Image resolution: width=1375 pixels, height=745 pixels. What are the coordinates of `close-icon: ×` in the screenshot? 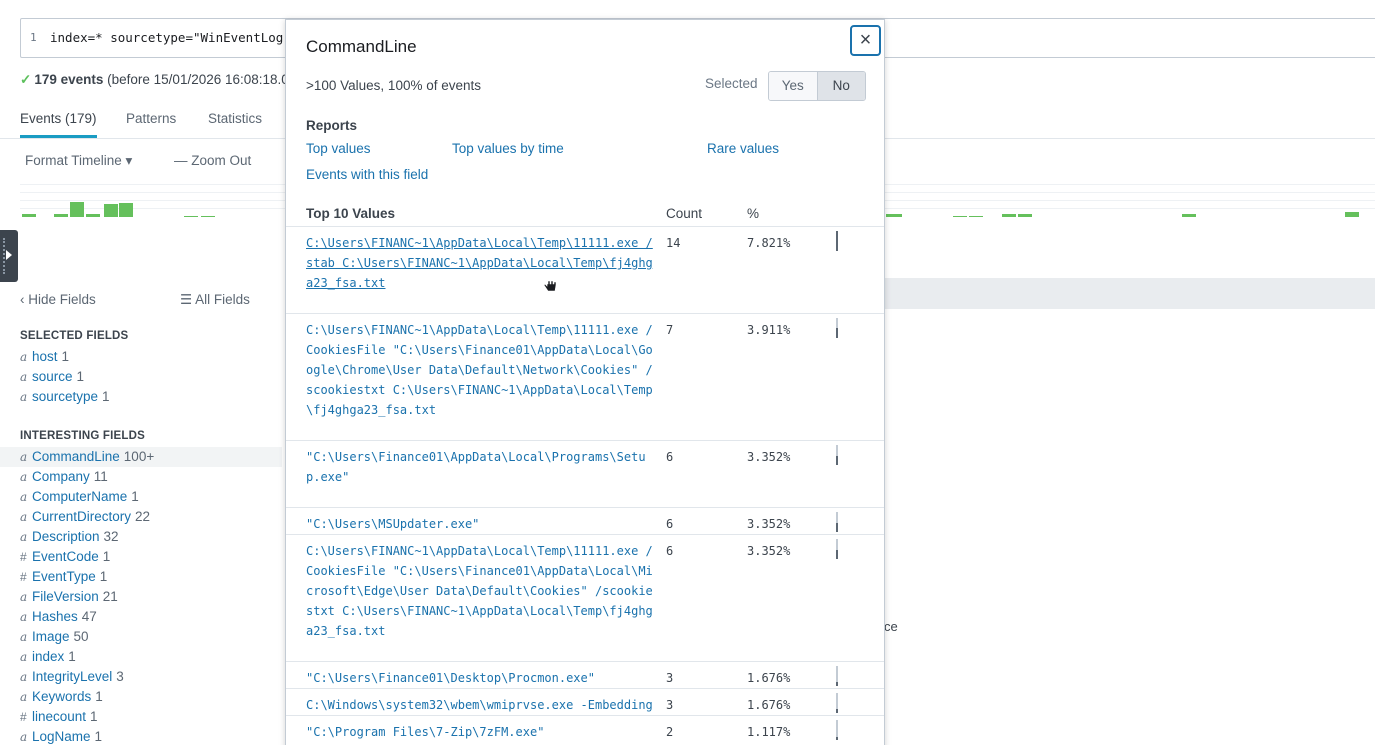 It's located at (865, 40).